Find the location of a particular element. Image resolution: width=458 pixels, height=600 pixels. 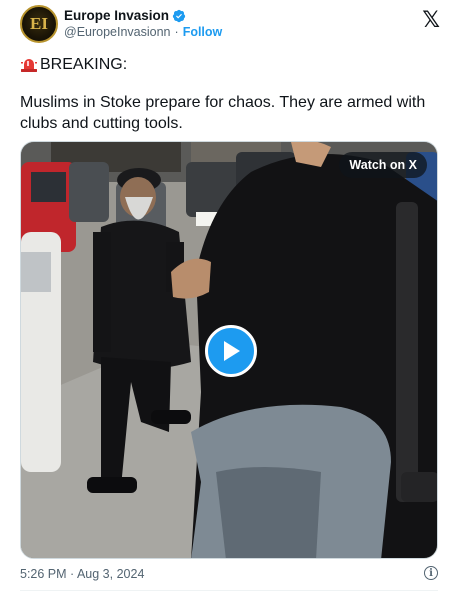

watch-on-x-button: Watch on X is located at coordinates (383, 165).